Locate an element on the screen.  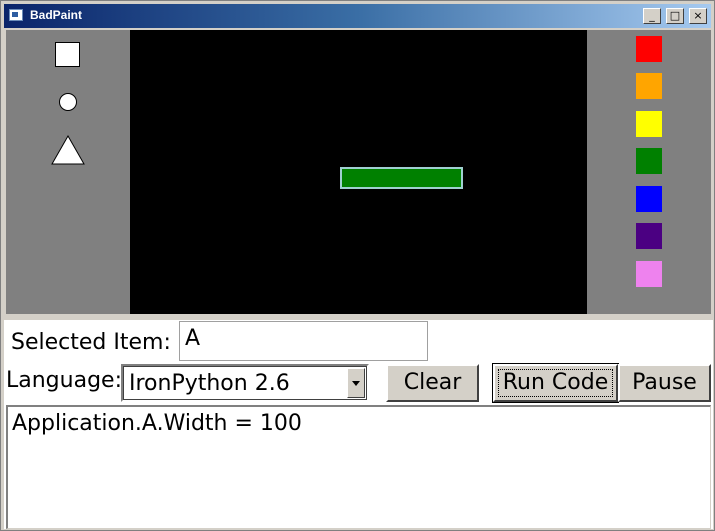
color-swatch-yellow is located at coordinates (649, 124).